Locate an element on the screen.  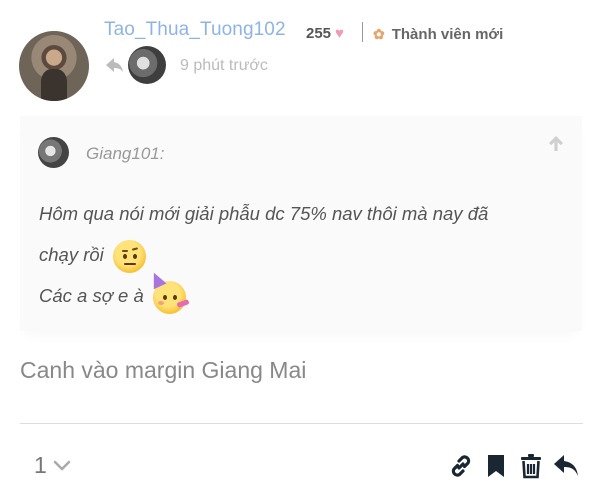
member-status: Thành viên mới is located at coordinates (447, 34).